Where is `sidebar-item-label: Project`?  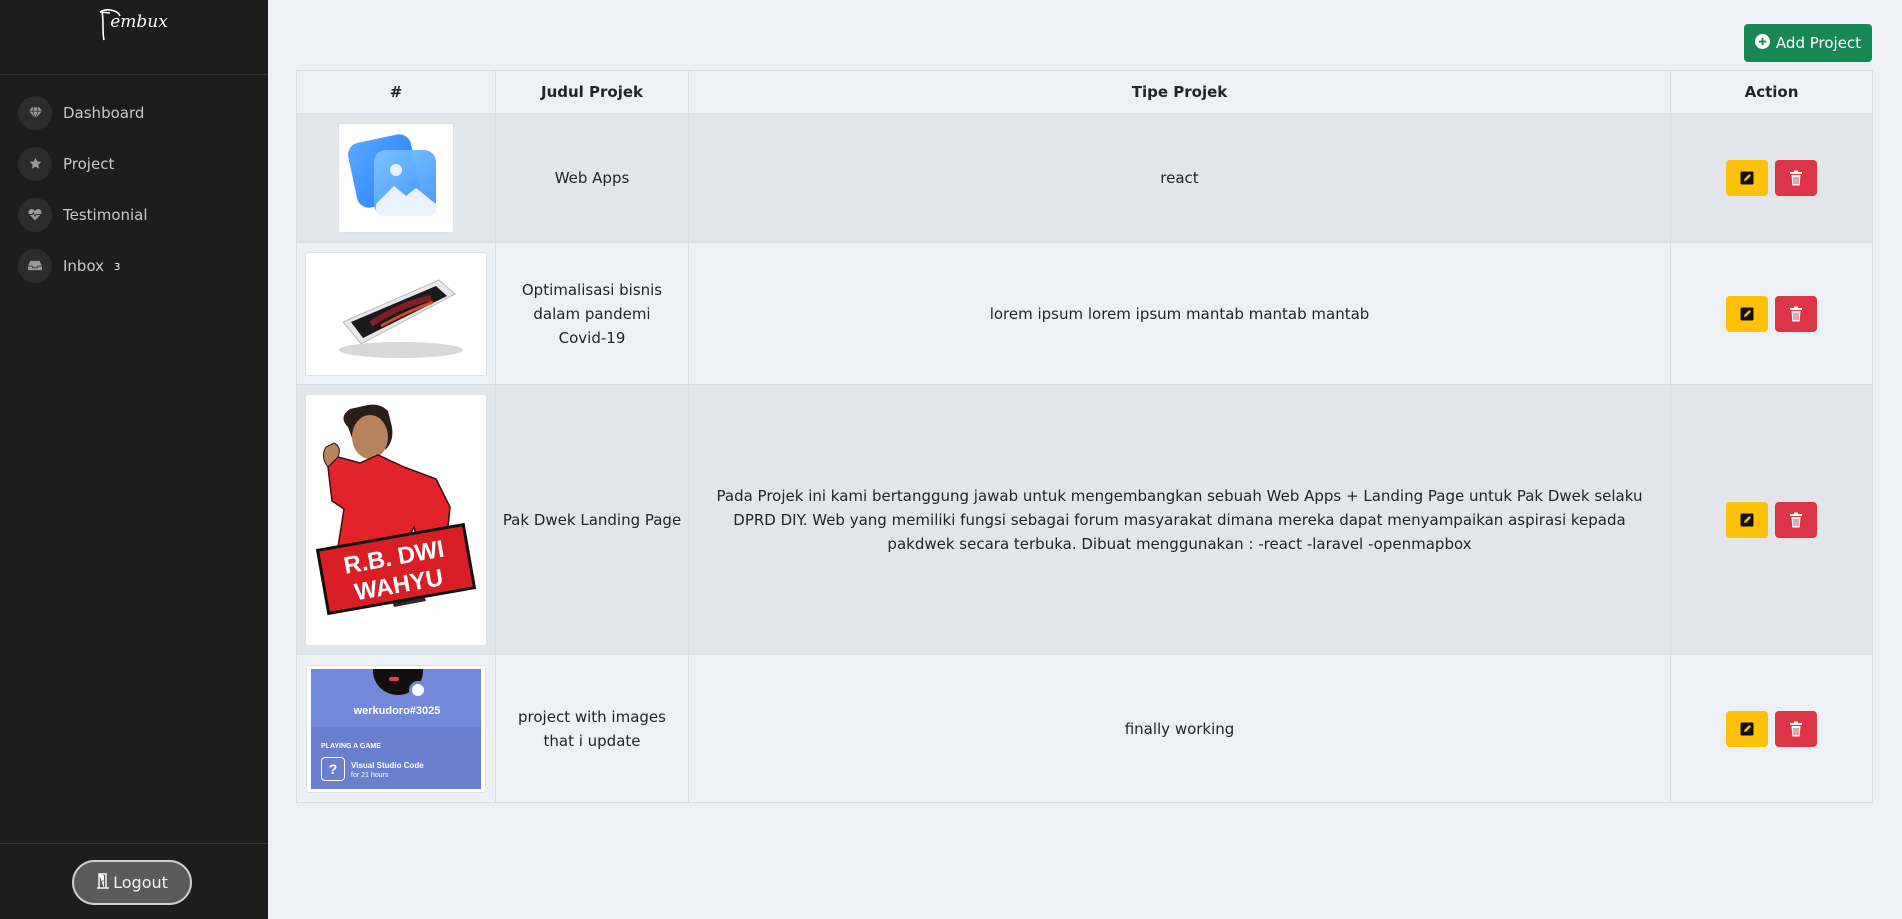 sidebar-item-label: Project is located at coordinates (89, 163).